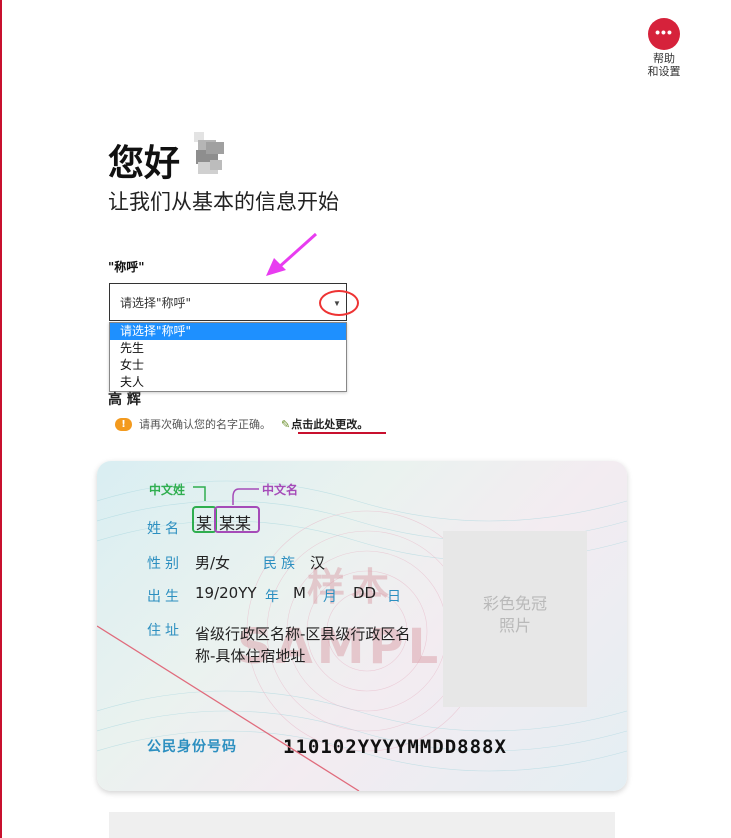  I want to click on option-mr: 先生, so click(228, 348).